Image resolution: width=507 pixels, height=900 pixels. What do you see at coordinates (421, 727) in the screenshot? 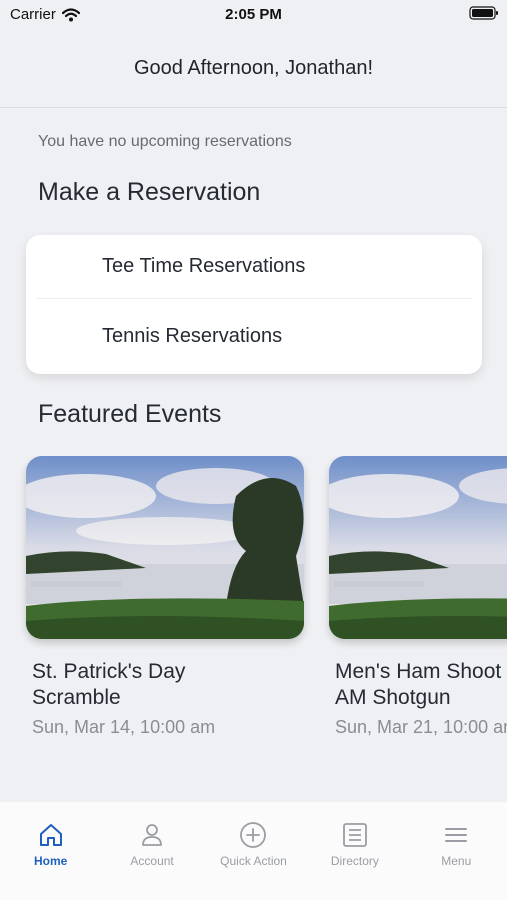
I see `event-date: Sun, Mar 21, 10:00 am` at bounding box center [421, 727].